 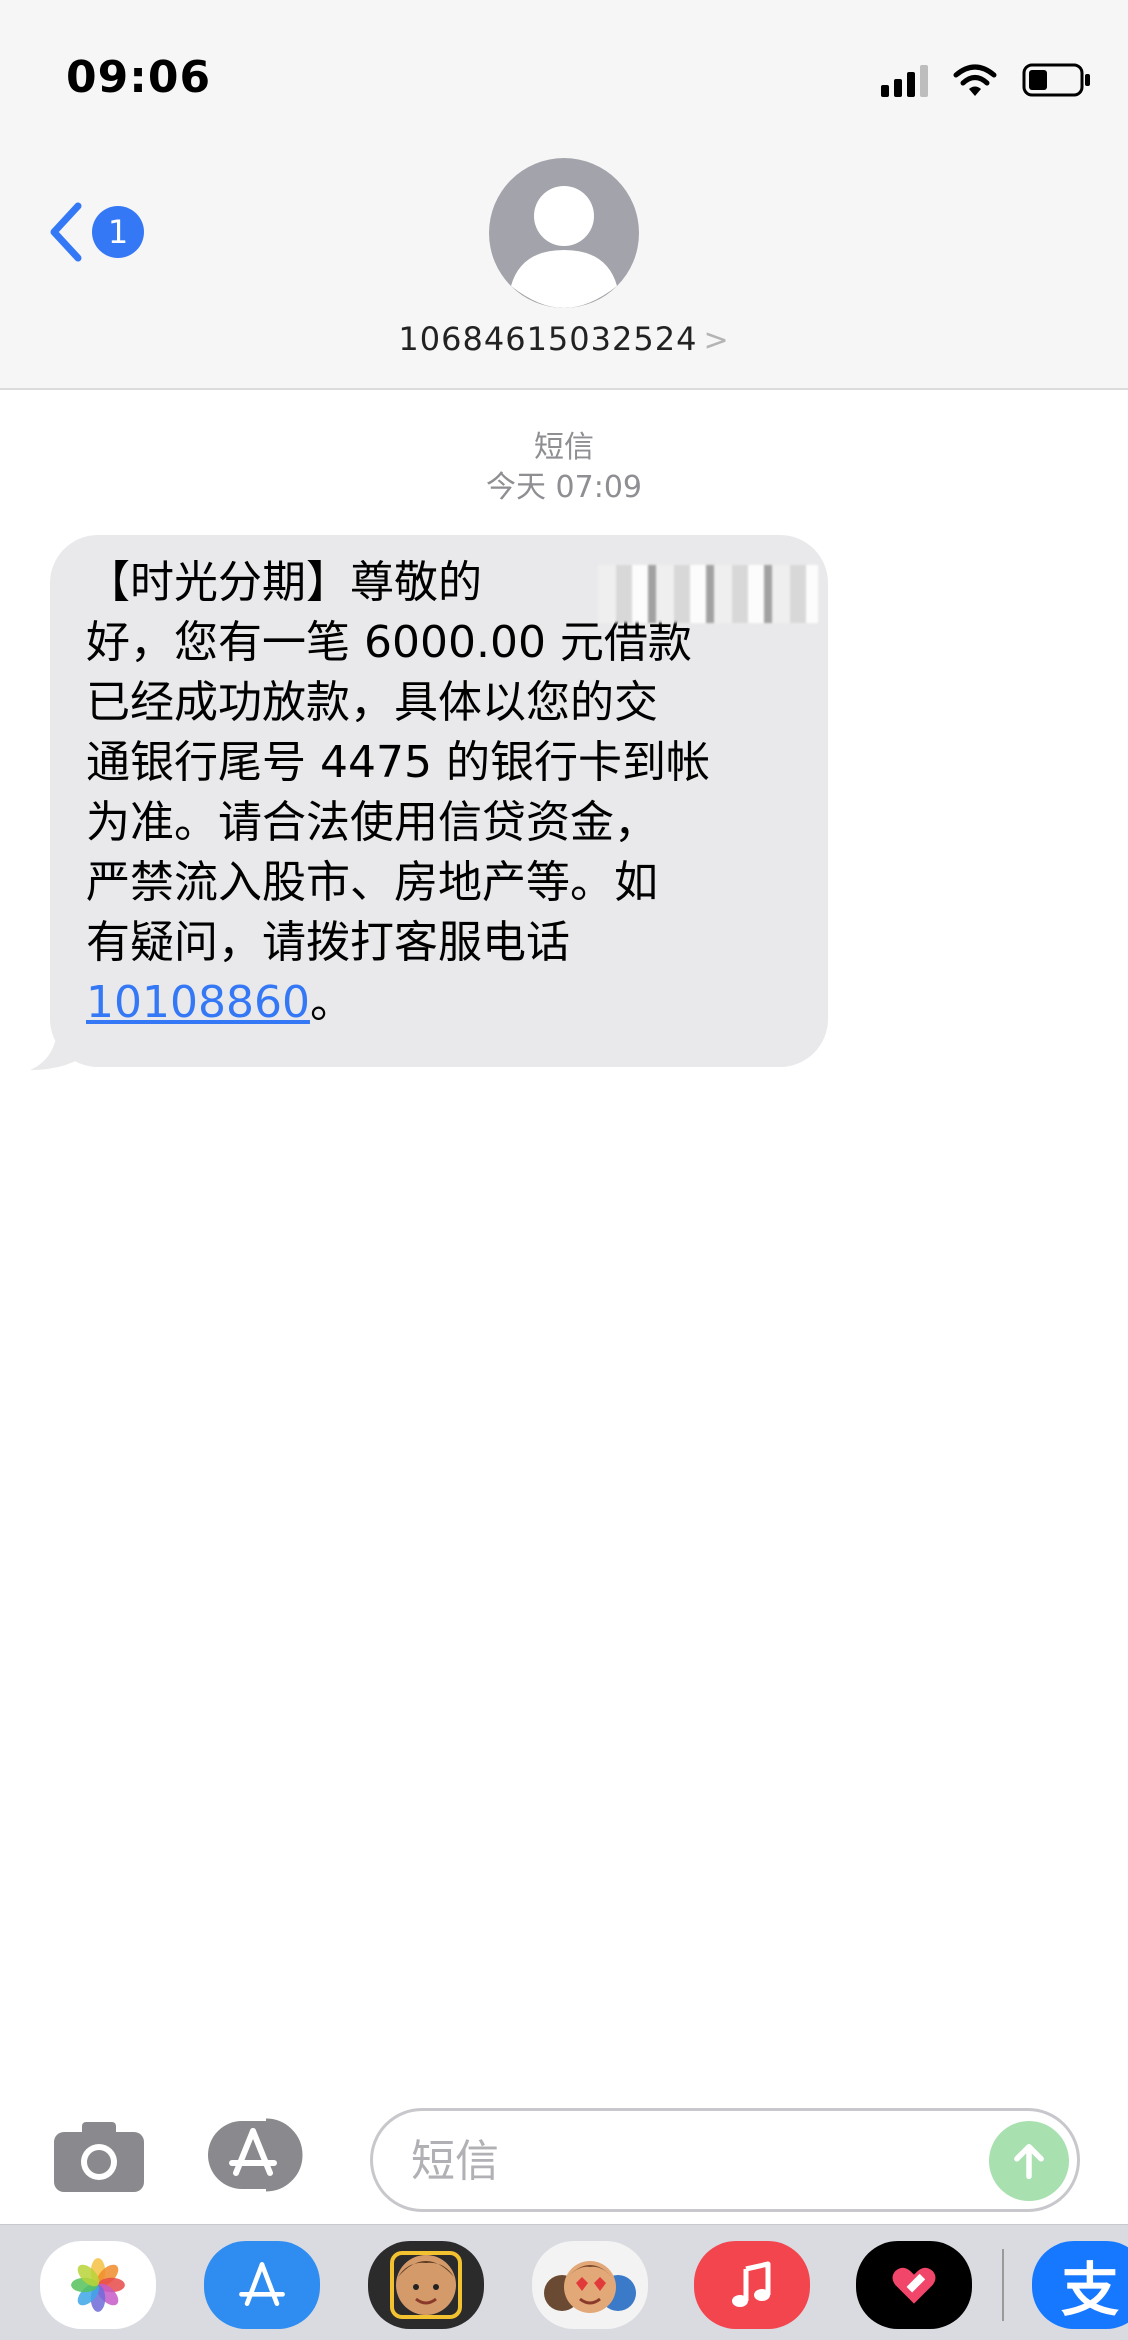 I want to click on digital-touch-app-button, so click(x=914, y=2285).